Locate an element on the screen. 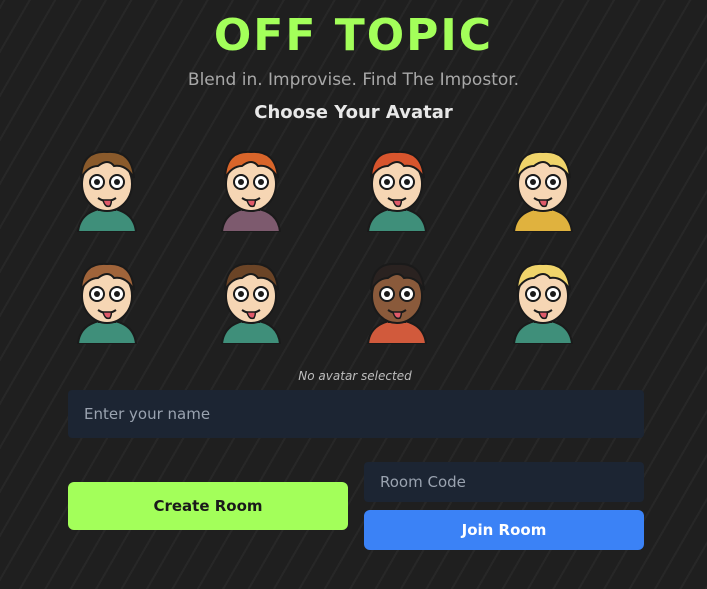 The width and height of the screenshot is (707, 589). join-room-button: Join Room is located at coordinates (504, 530).